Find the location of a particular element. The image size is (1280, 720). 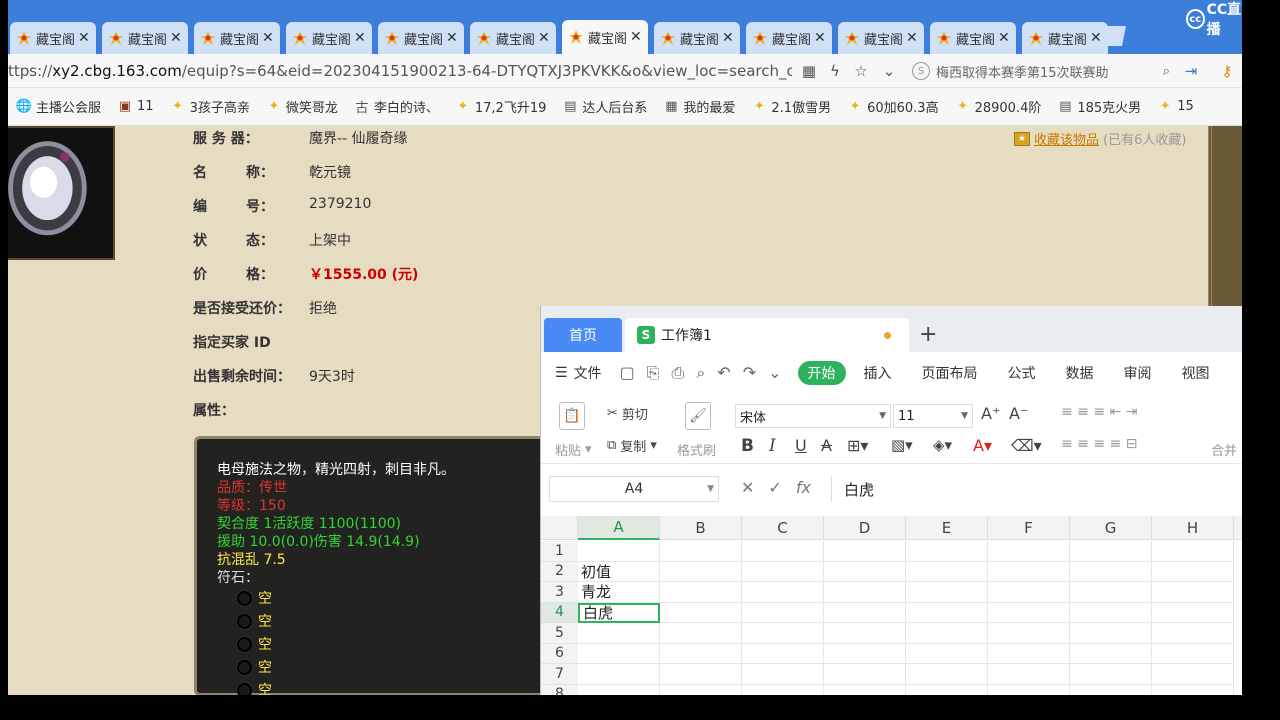

search-box: S 梅西取得本赛季第15次联赛助 ⌕ is located at coordinates (1041, 71).